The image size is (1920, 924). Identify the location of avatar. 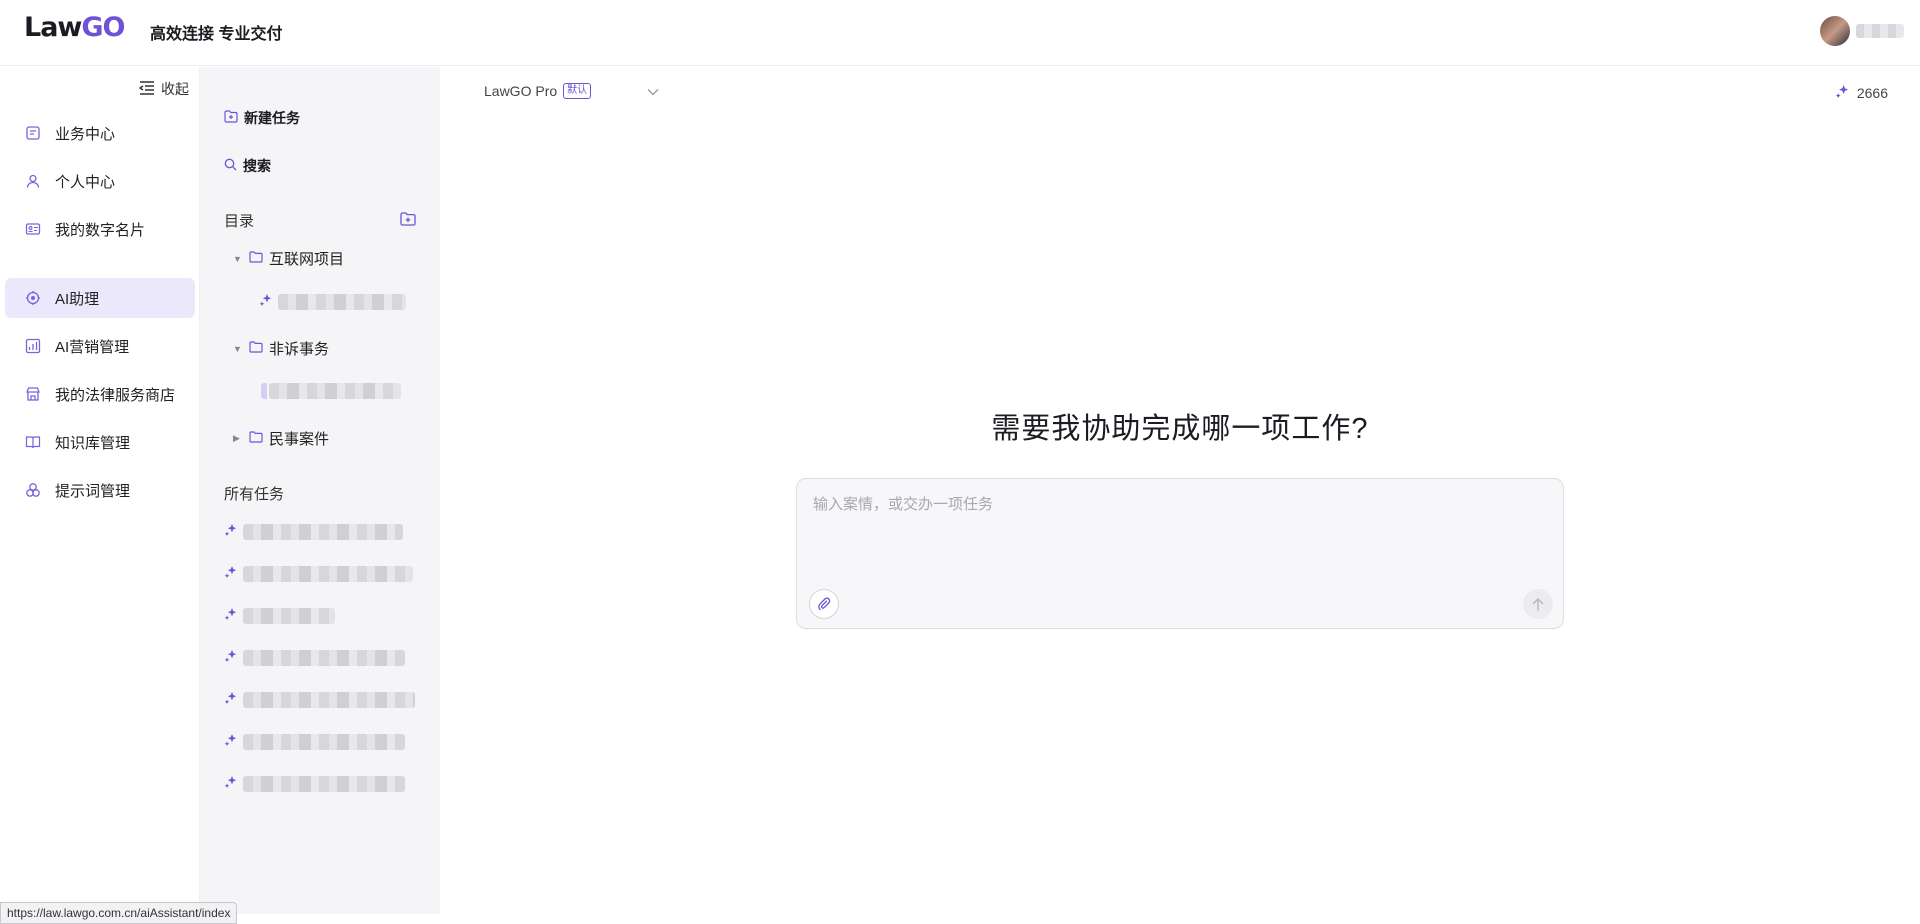
(1835, 31).